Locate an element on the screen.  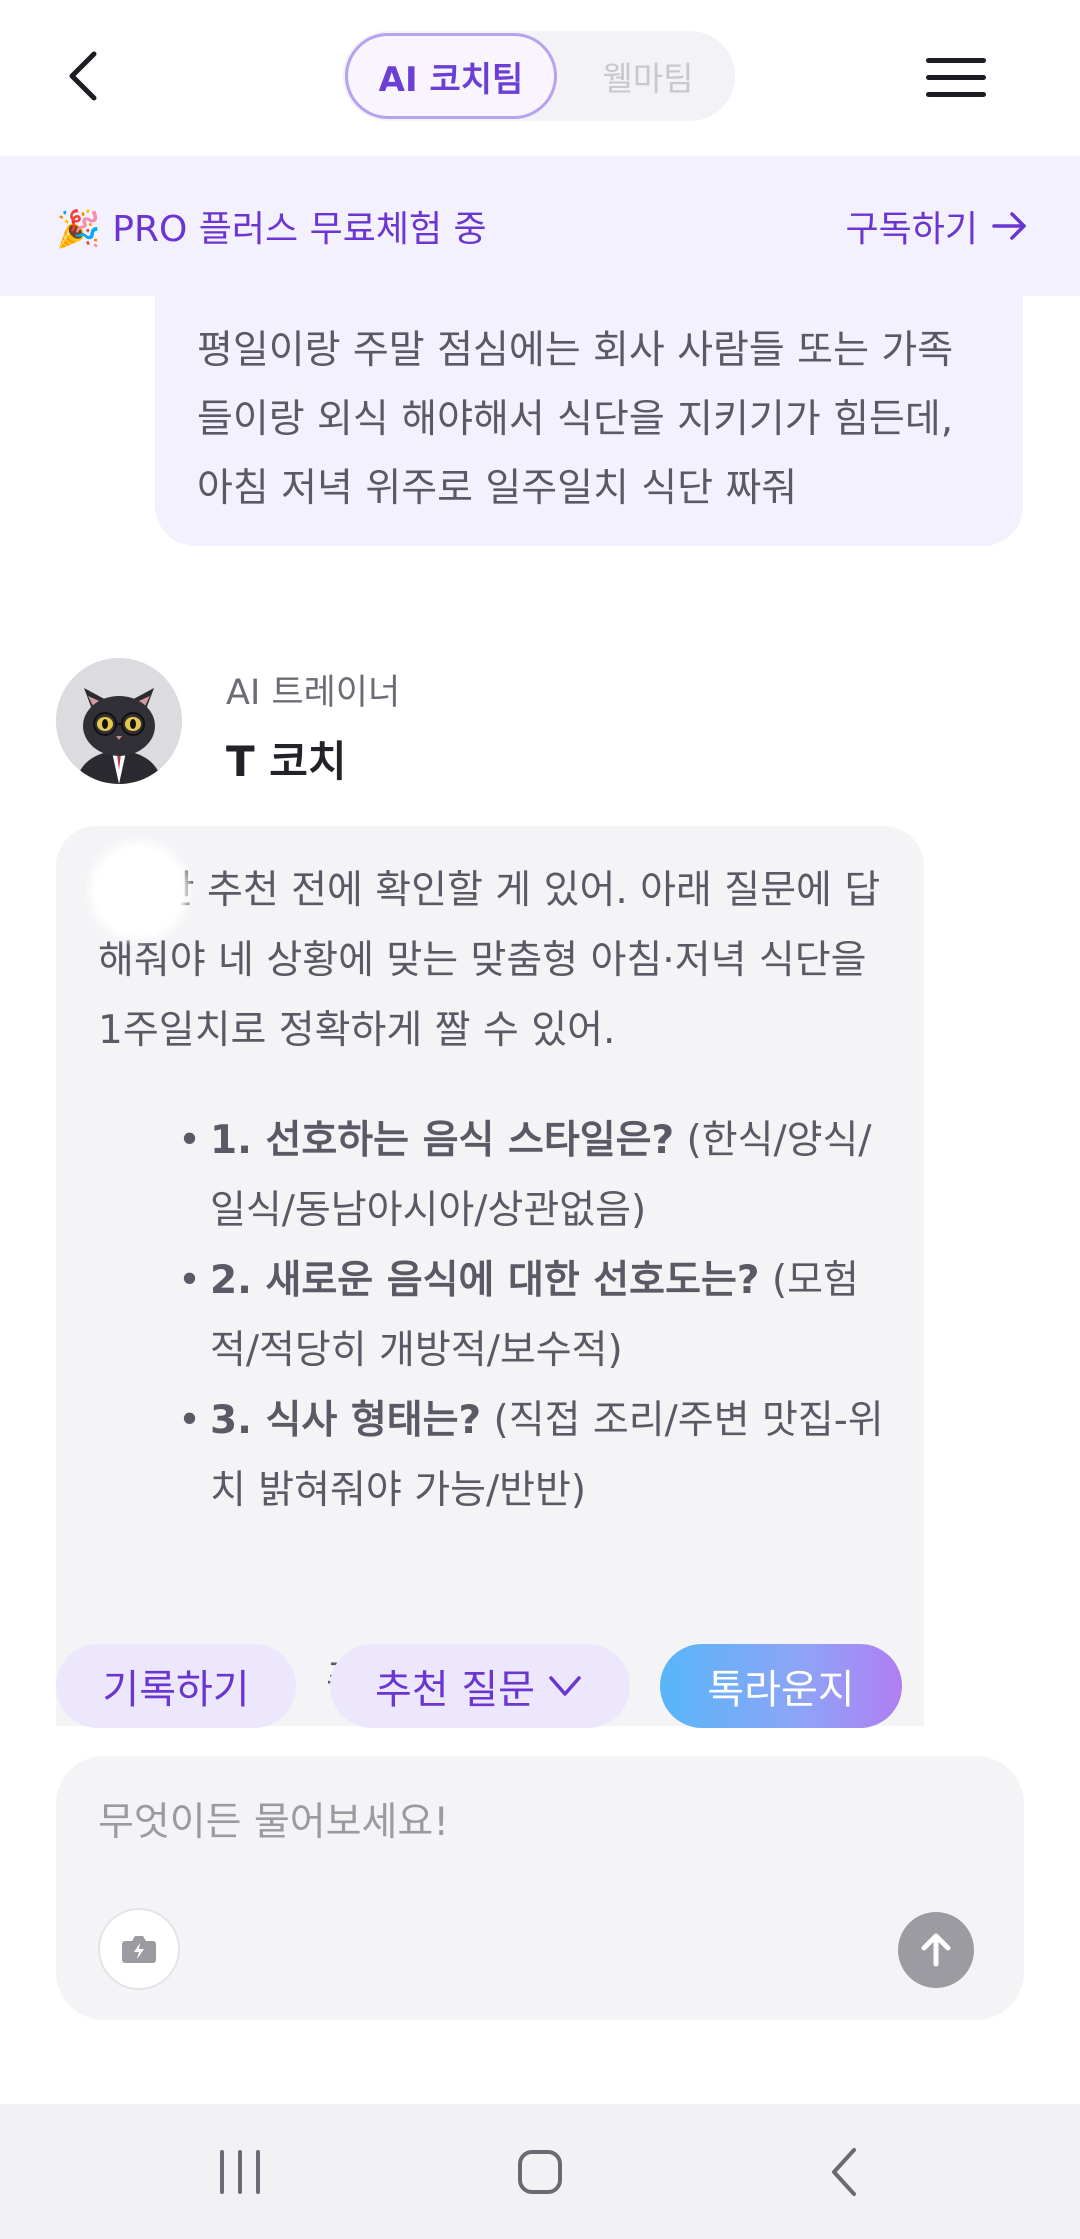
send-button is located at coordinates (936, 1950).